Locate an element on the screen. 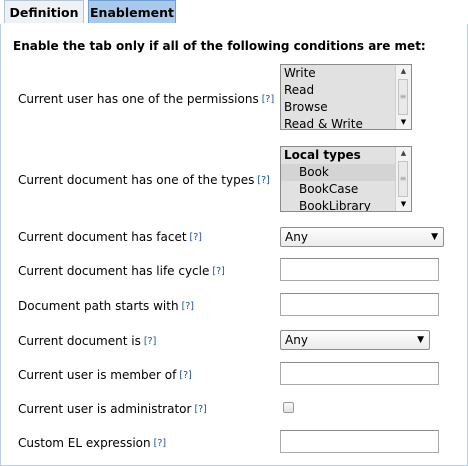 This screenshot has width=468, height=466. types-scrollbar: ▲ ≡ ▼ is located at coordinates (403, 179).